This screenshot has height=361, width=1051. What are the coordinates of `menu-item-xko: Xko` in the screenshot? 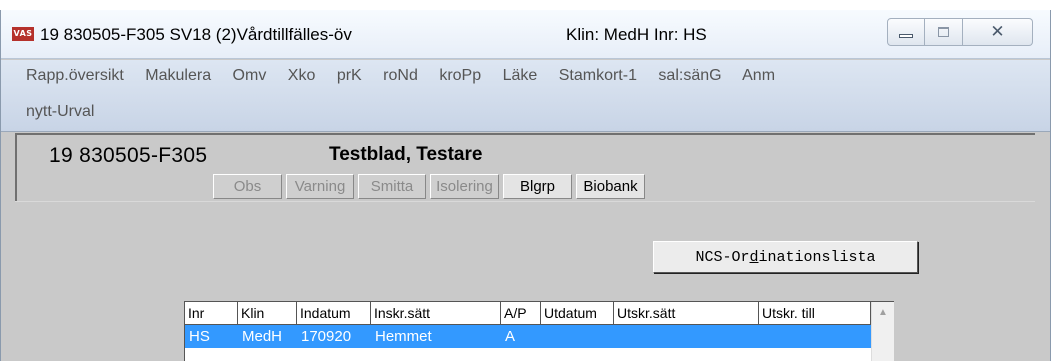 It's located at (302, 75).